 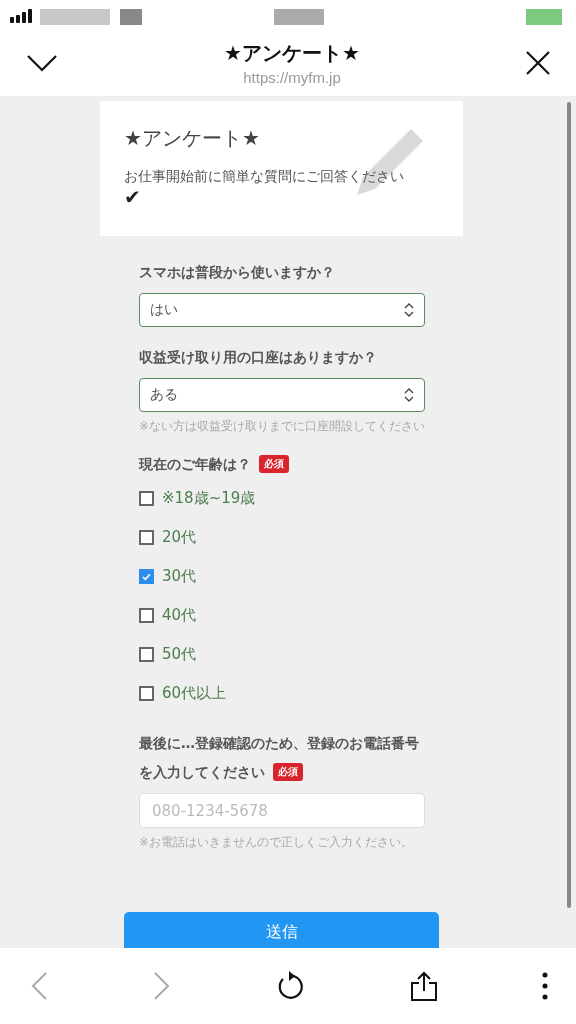 I want to click on intro-text: お仕事開始前に簡単な質問にご回答ください, so click(x=264, y=177).